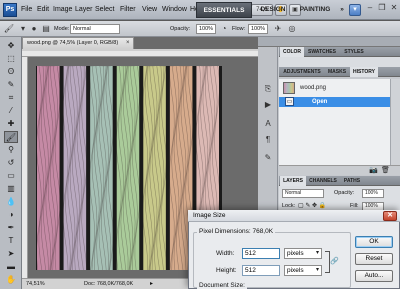 The image size is (400, 289). I want to click on menu-image: Image, so click(62, 10).